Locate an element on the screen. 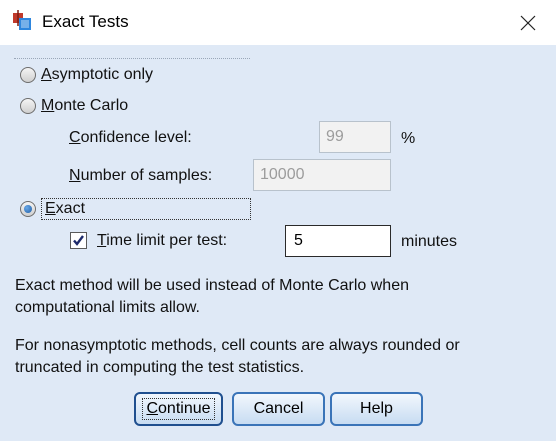  time-limit-label: Time limit per test: is located at coordinates (162, 240).